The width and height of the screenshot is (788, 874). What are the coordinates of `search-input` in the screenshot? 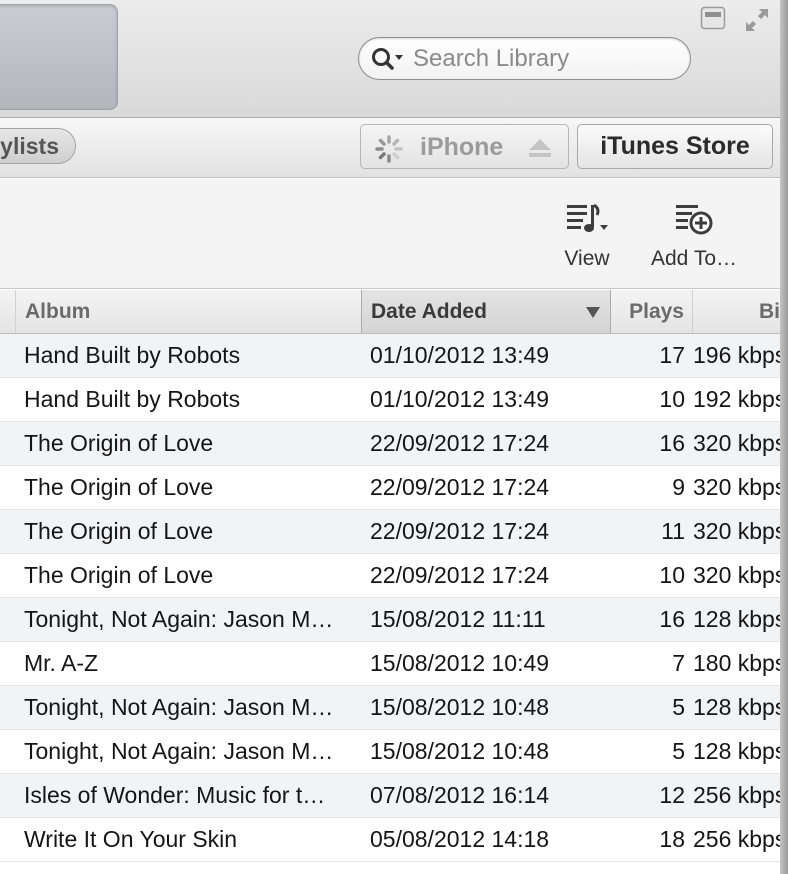 It's located at (548, 59).